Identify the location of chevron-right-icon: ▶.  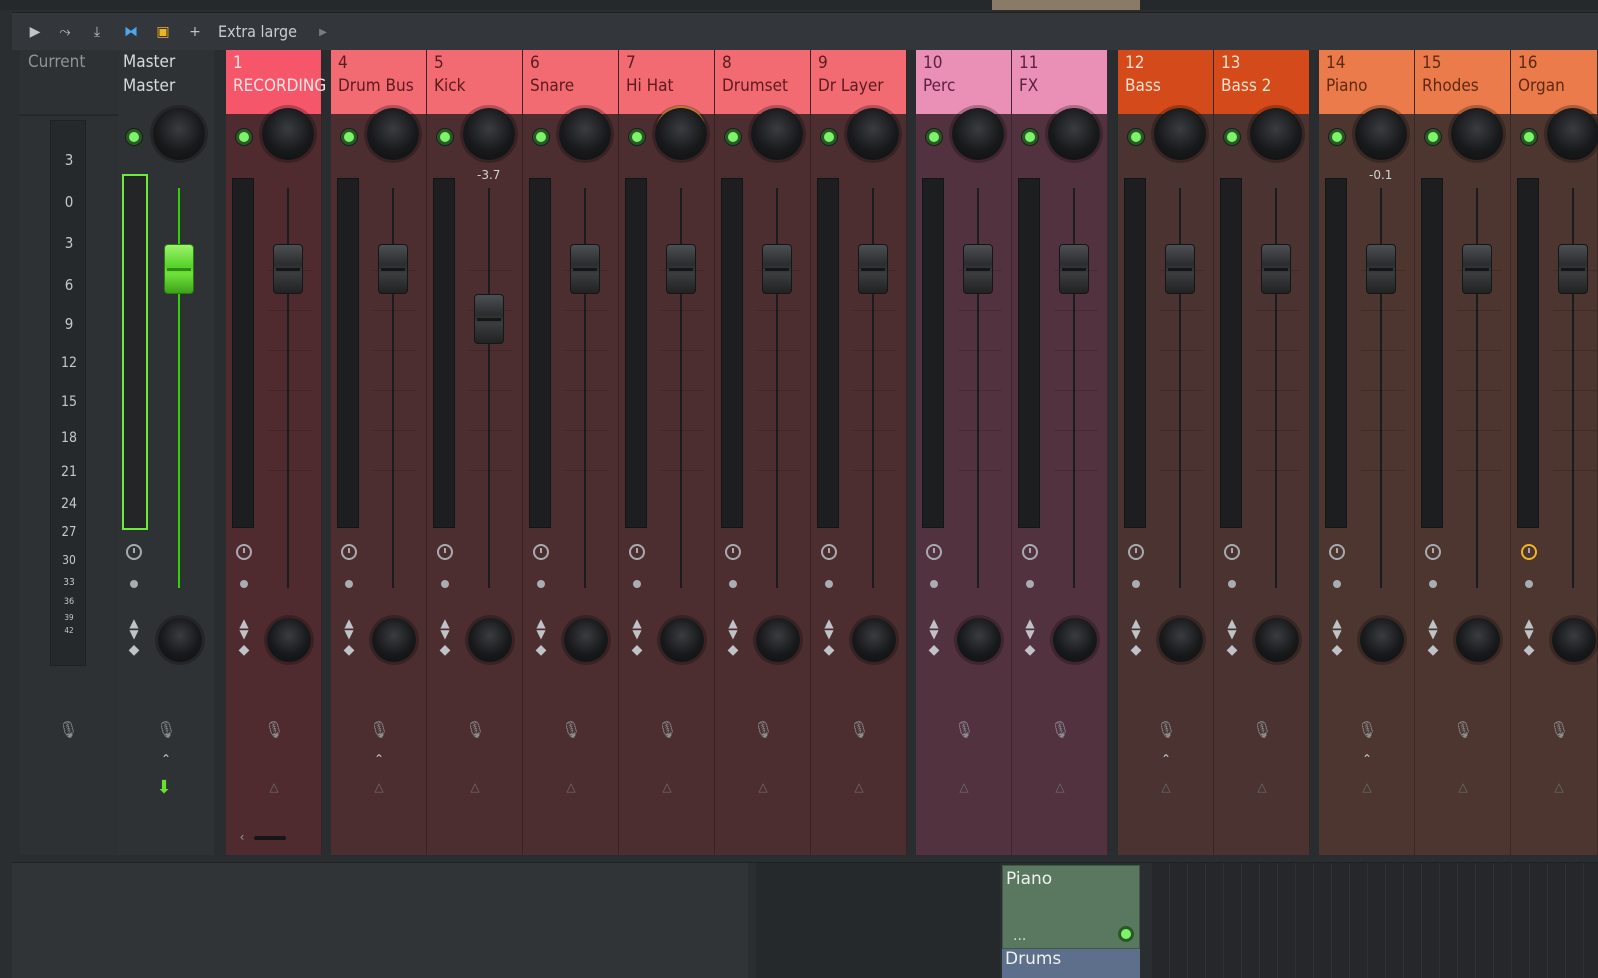
(323, 32).